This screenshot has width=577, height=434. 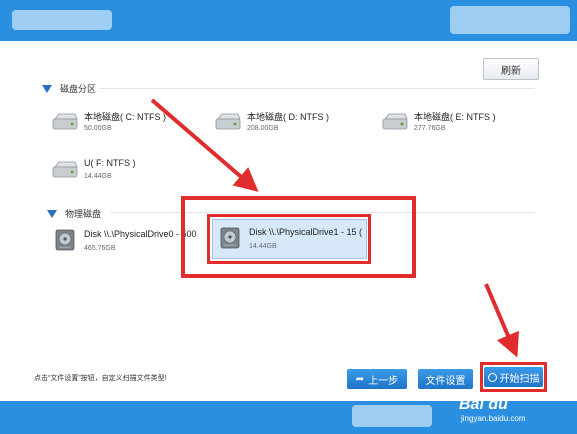 I want to click on partition-d: 本地磁盘( D: NTFS ) 208.00GB, so click(x=290, y=125).